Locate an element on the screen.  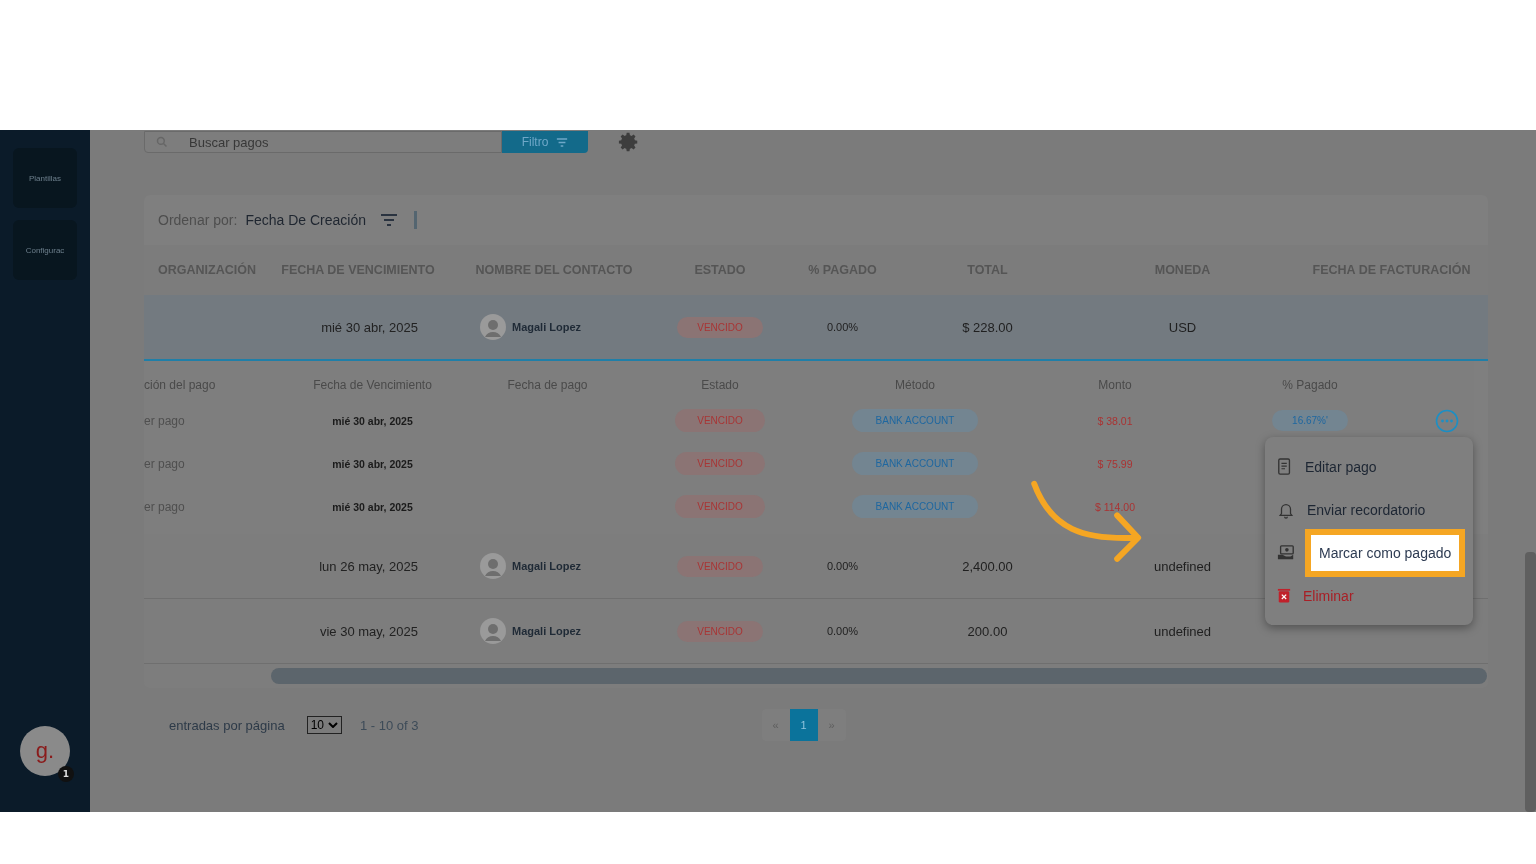
document-icon is located at coordinates (1285, 466).